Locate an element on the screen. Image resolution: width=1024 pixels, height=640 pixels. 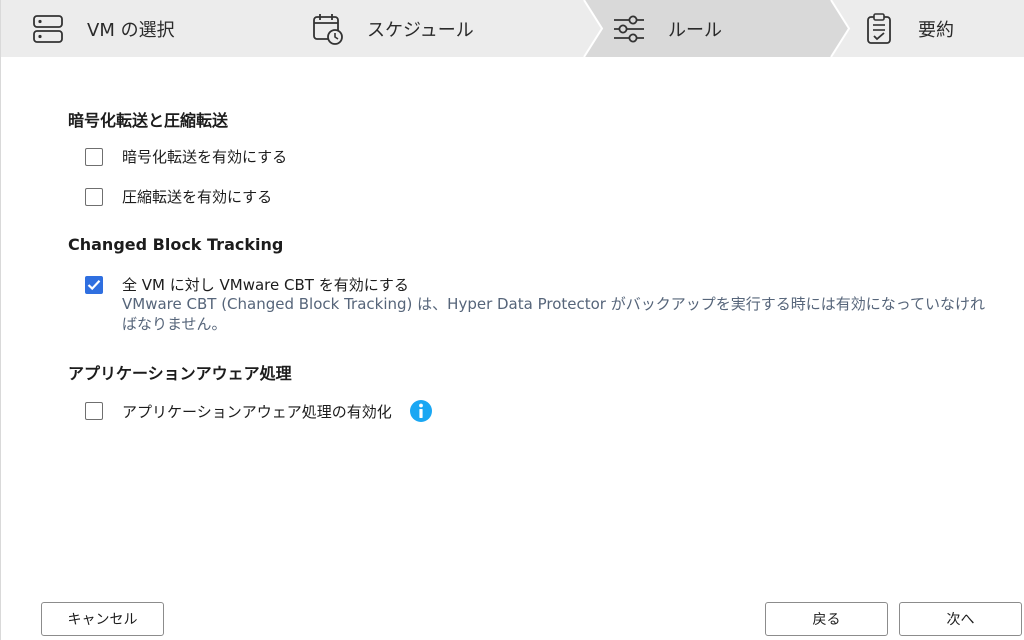
compress-transfer-option: 圧縮転送を有効にする is located at coordinates (178, 196).